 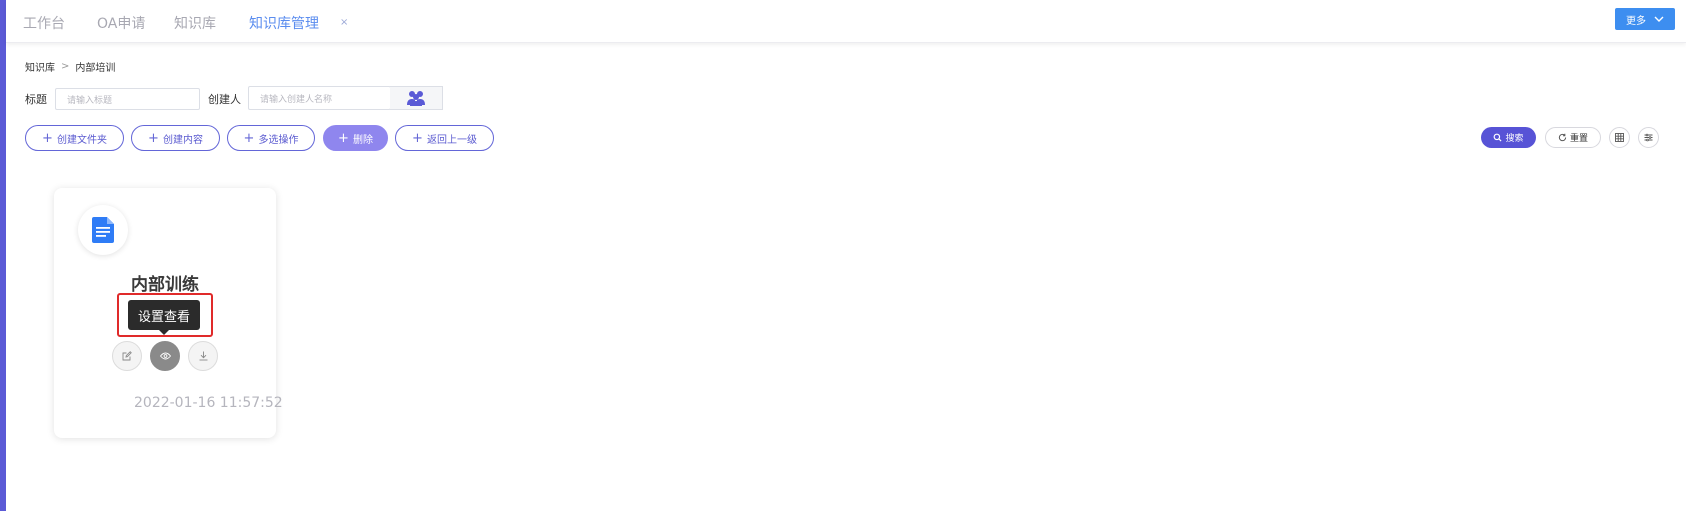 I want to click on card-date: 2022-01-16 11:57:52, so click(x=208, y=403).